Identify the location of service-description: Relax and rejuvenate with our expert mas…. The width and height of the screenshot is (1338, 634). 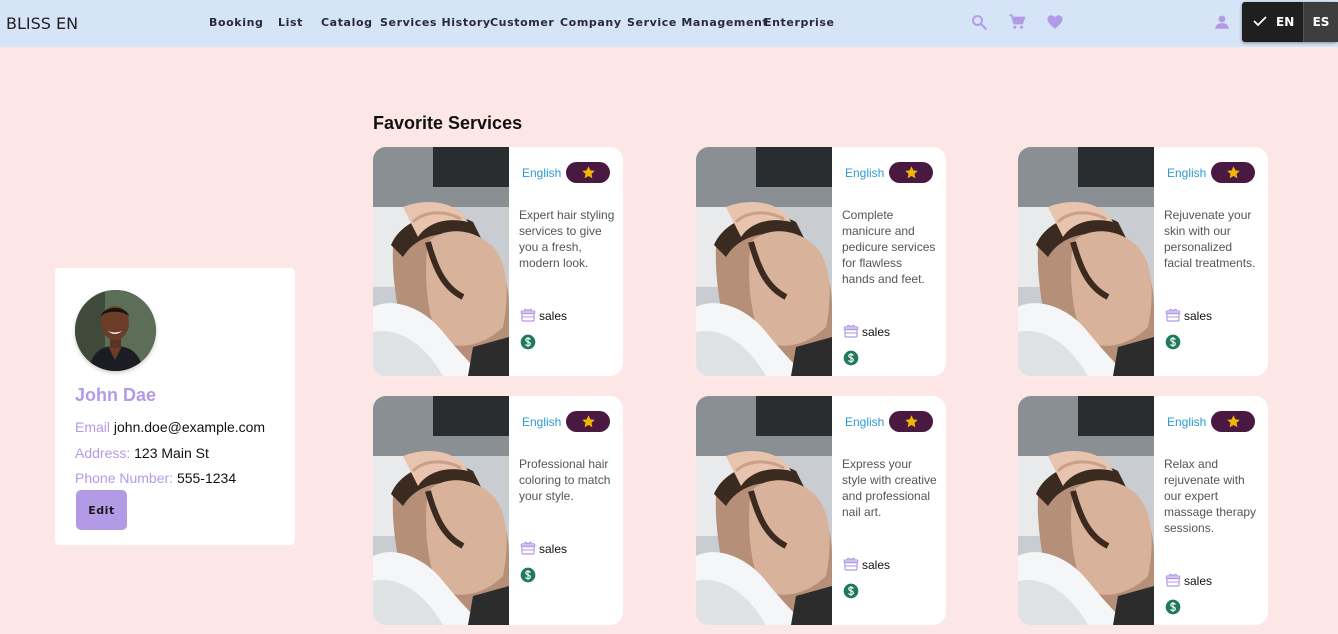
(1210, 496).